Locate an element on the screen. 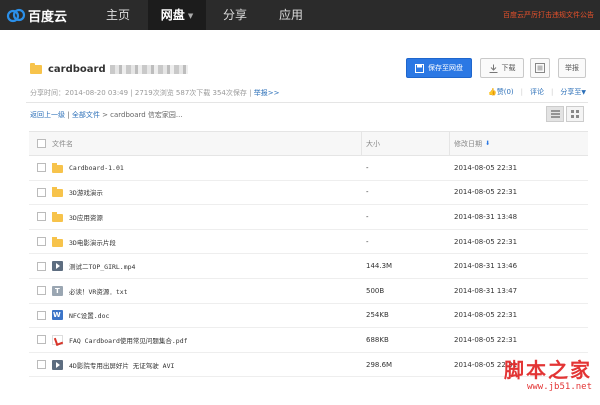  header-name: 文件名 is located at coordinates (62, 143).